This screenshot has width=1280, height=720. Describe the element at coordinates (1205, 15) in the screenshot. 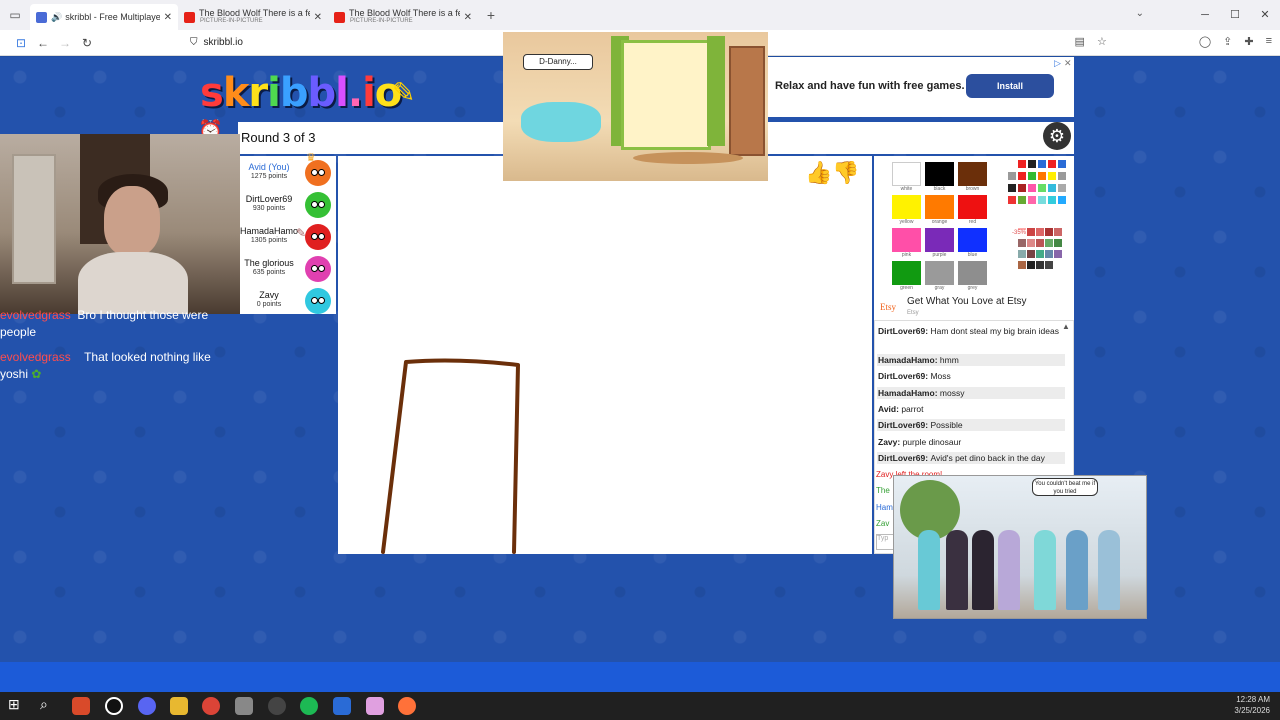

I see `minimize-icon: ─` at that location.